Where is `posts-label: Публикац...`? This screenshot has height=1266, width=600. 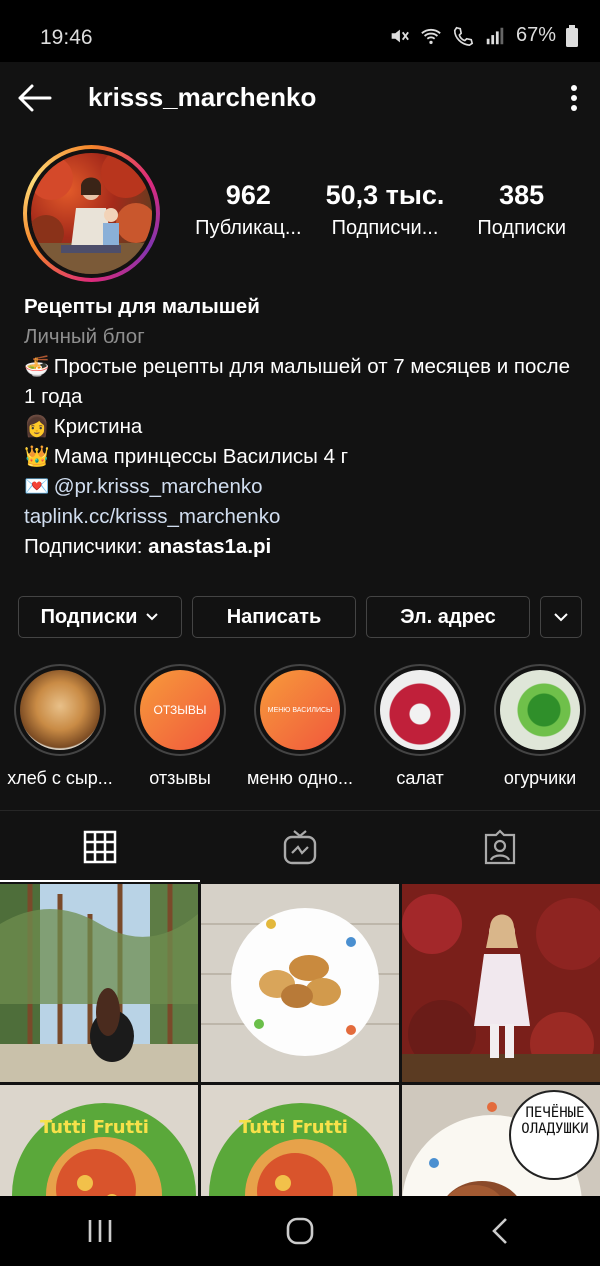 posts-label: Публикац... is located at coordinates (248, 228).